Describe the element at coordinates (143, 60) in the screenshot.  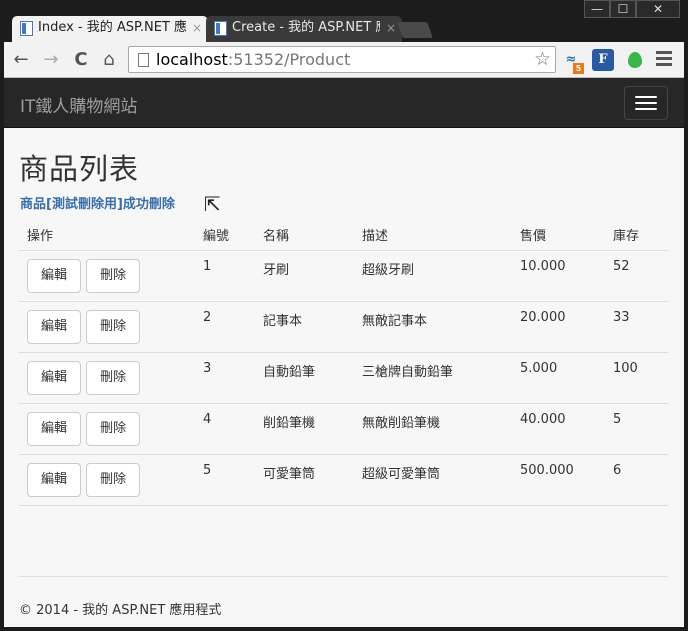
I see `page-icon` at that location.